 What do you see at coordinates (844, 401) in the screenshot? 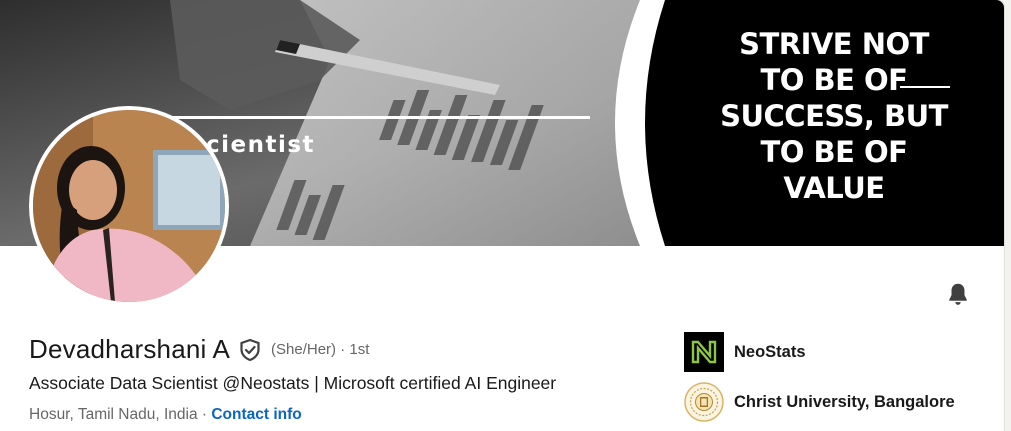
I see `school-name: Christ University, Bangalore` at bounding box center [844, 401].